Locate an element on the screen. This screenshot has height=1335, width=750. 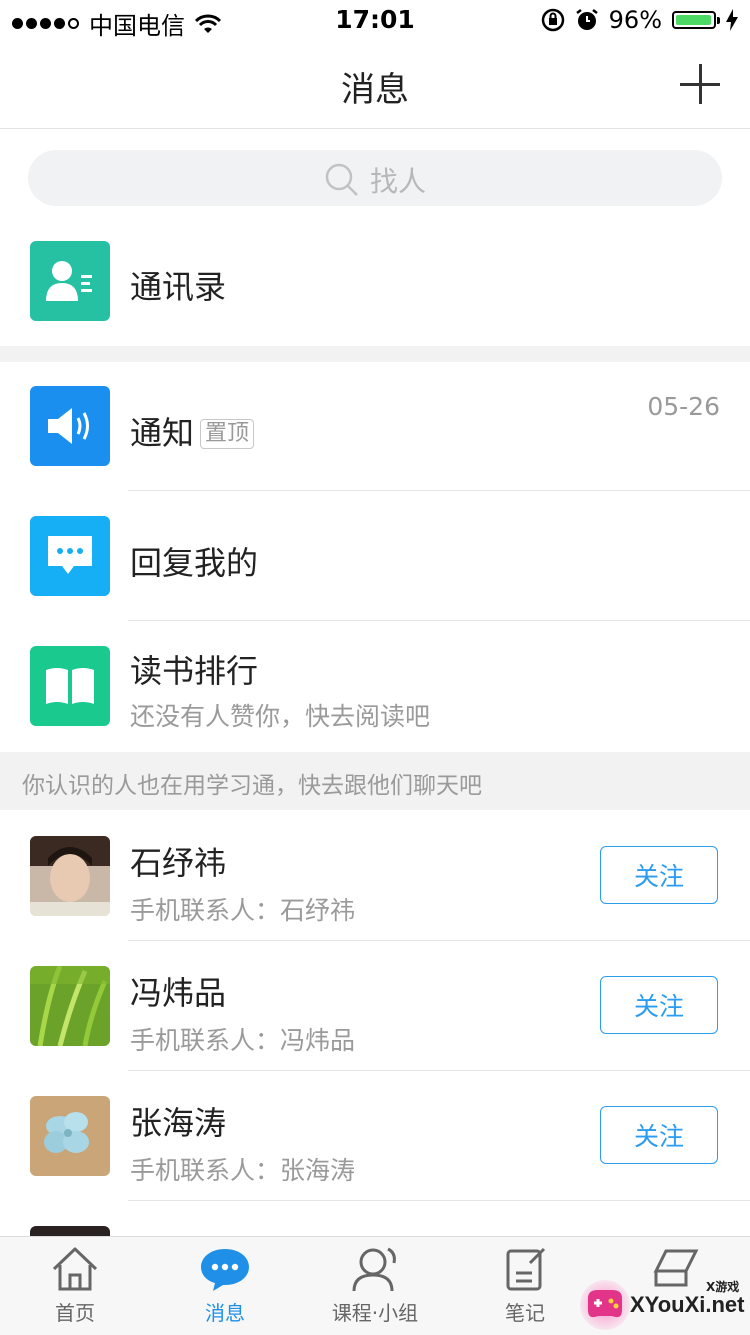
reading-subtitle: 还没有人赞你，快去阅读吧 is located at coordinates (280, 716).